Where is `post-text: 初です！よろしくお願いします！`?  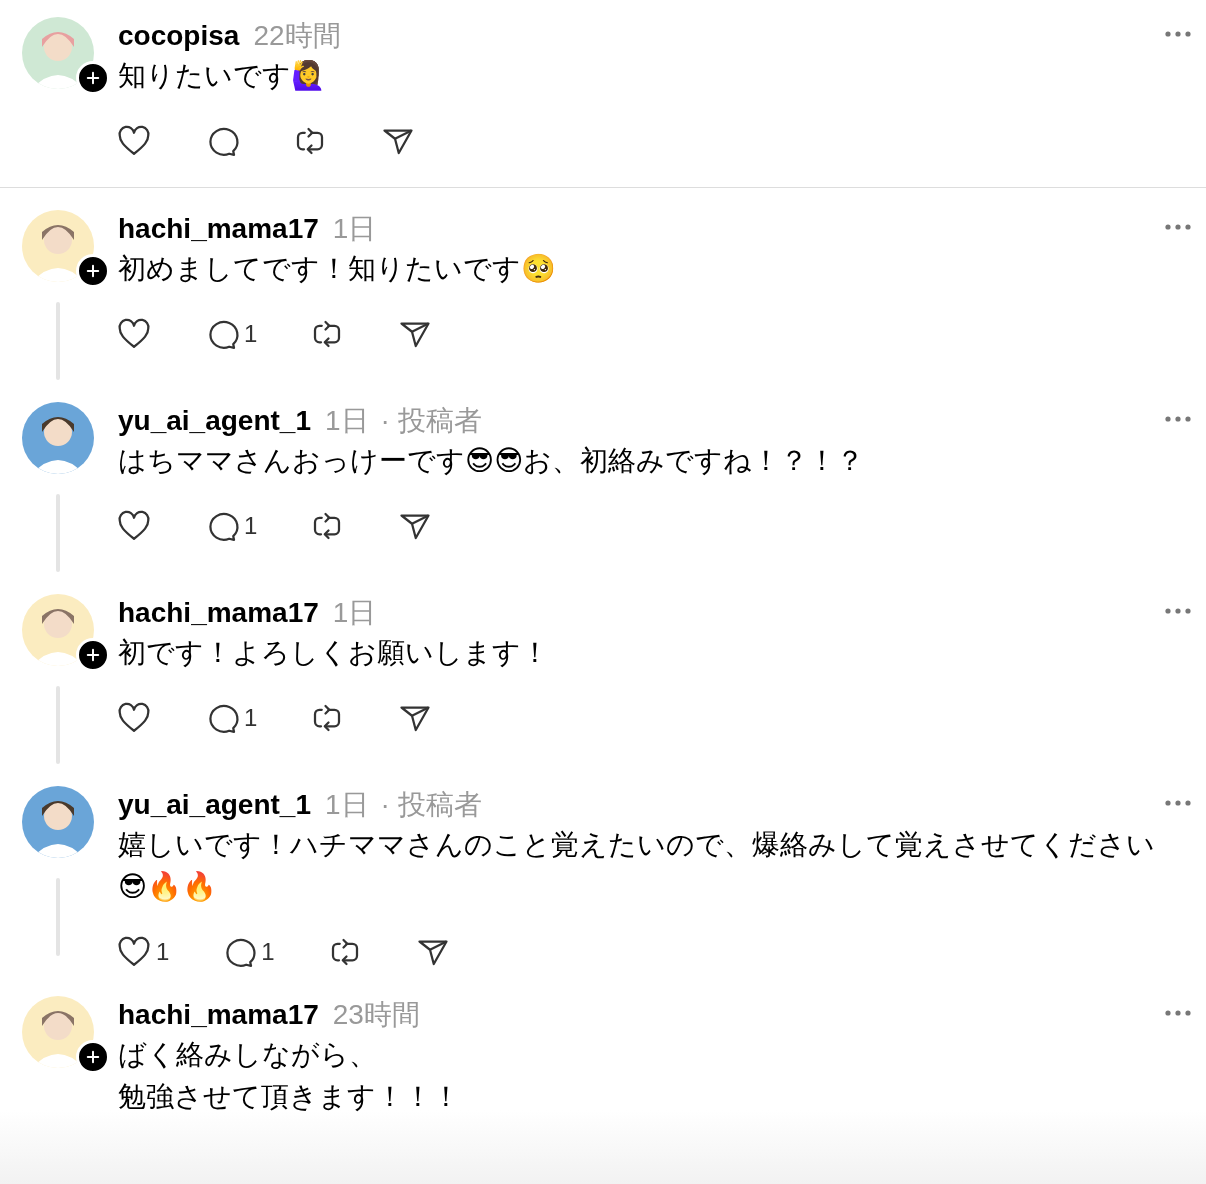 post-text: 初です！よろしくお願いします！ is located at coordinates (334, 653).